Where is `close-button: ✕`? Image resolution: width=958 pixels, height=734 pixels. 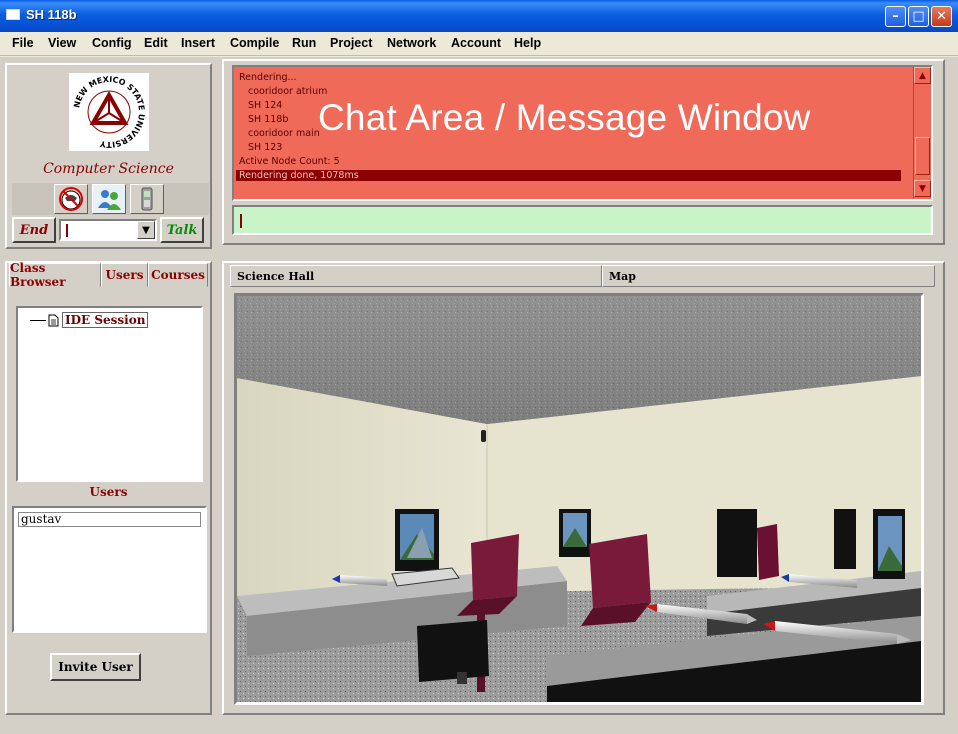 close-button: ✕ is located at coordinates (941, 16).